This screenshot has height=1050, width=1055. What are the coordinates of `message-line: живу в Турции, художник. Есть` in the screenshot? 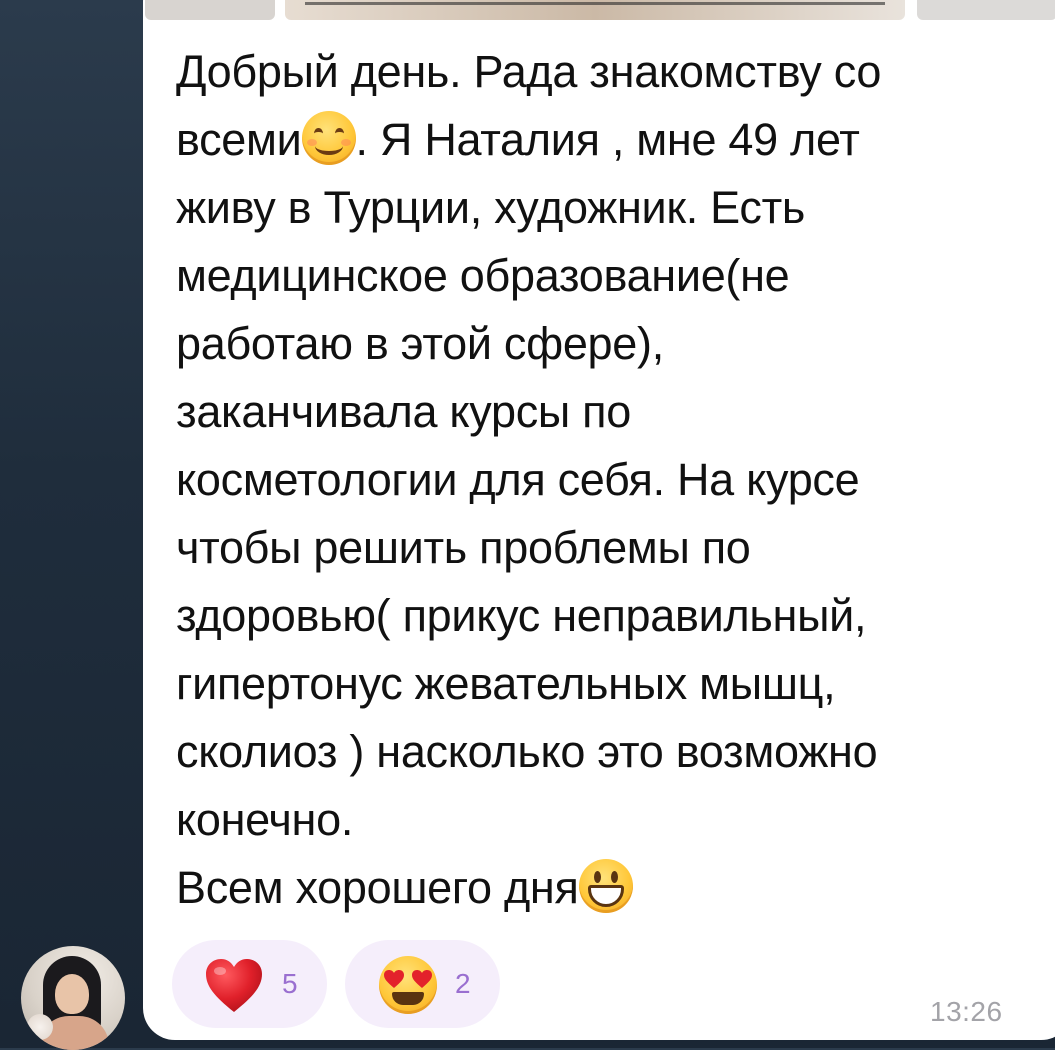 It's located at (491, 207).